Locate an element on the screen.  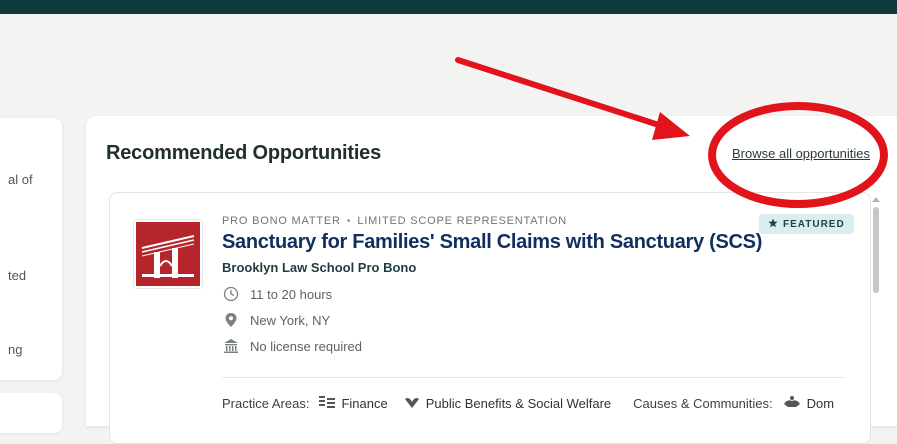
hands-icon is located at coordinates (792, 403).